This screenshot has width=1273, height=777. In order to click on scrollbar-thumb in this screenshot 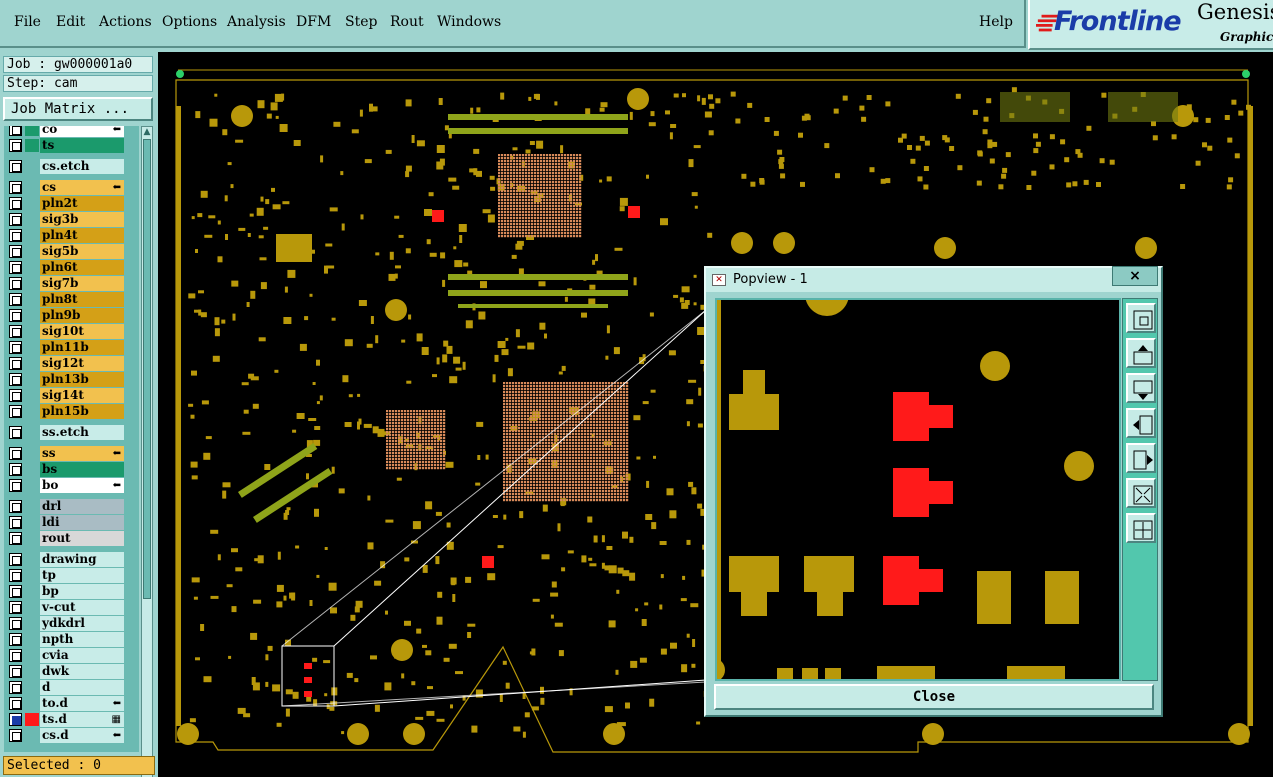, I will do `click(147, 369)`.